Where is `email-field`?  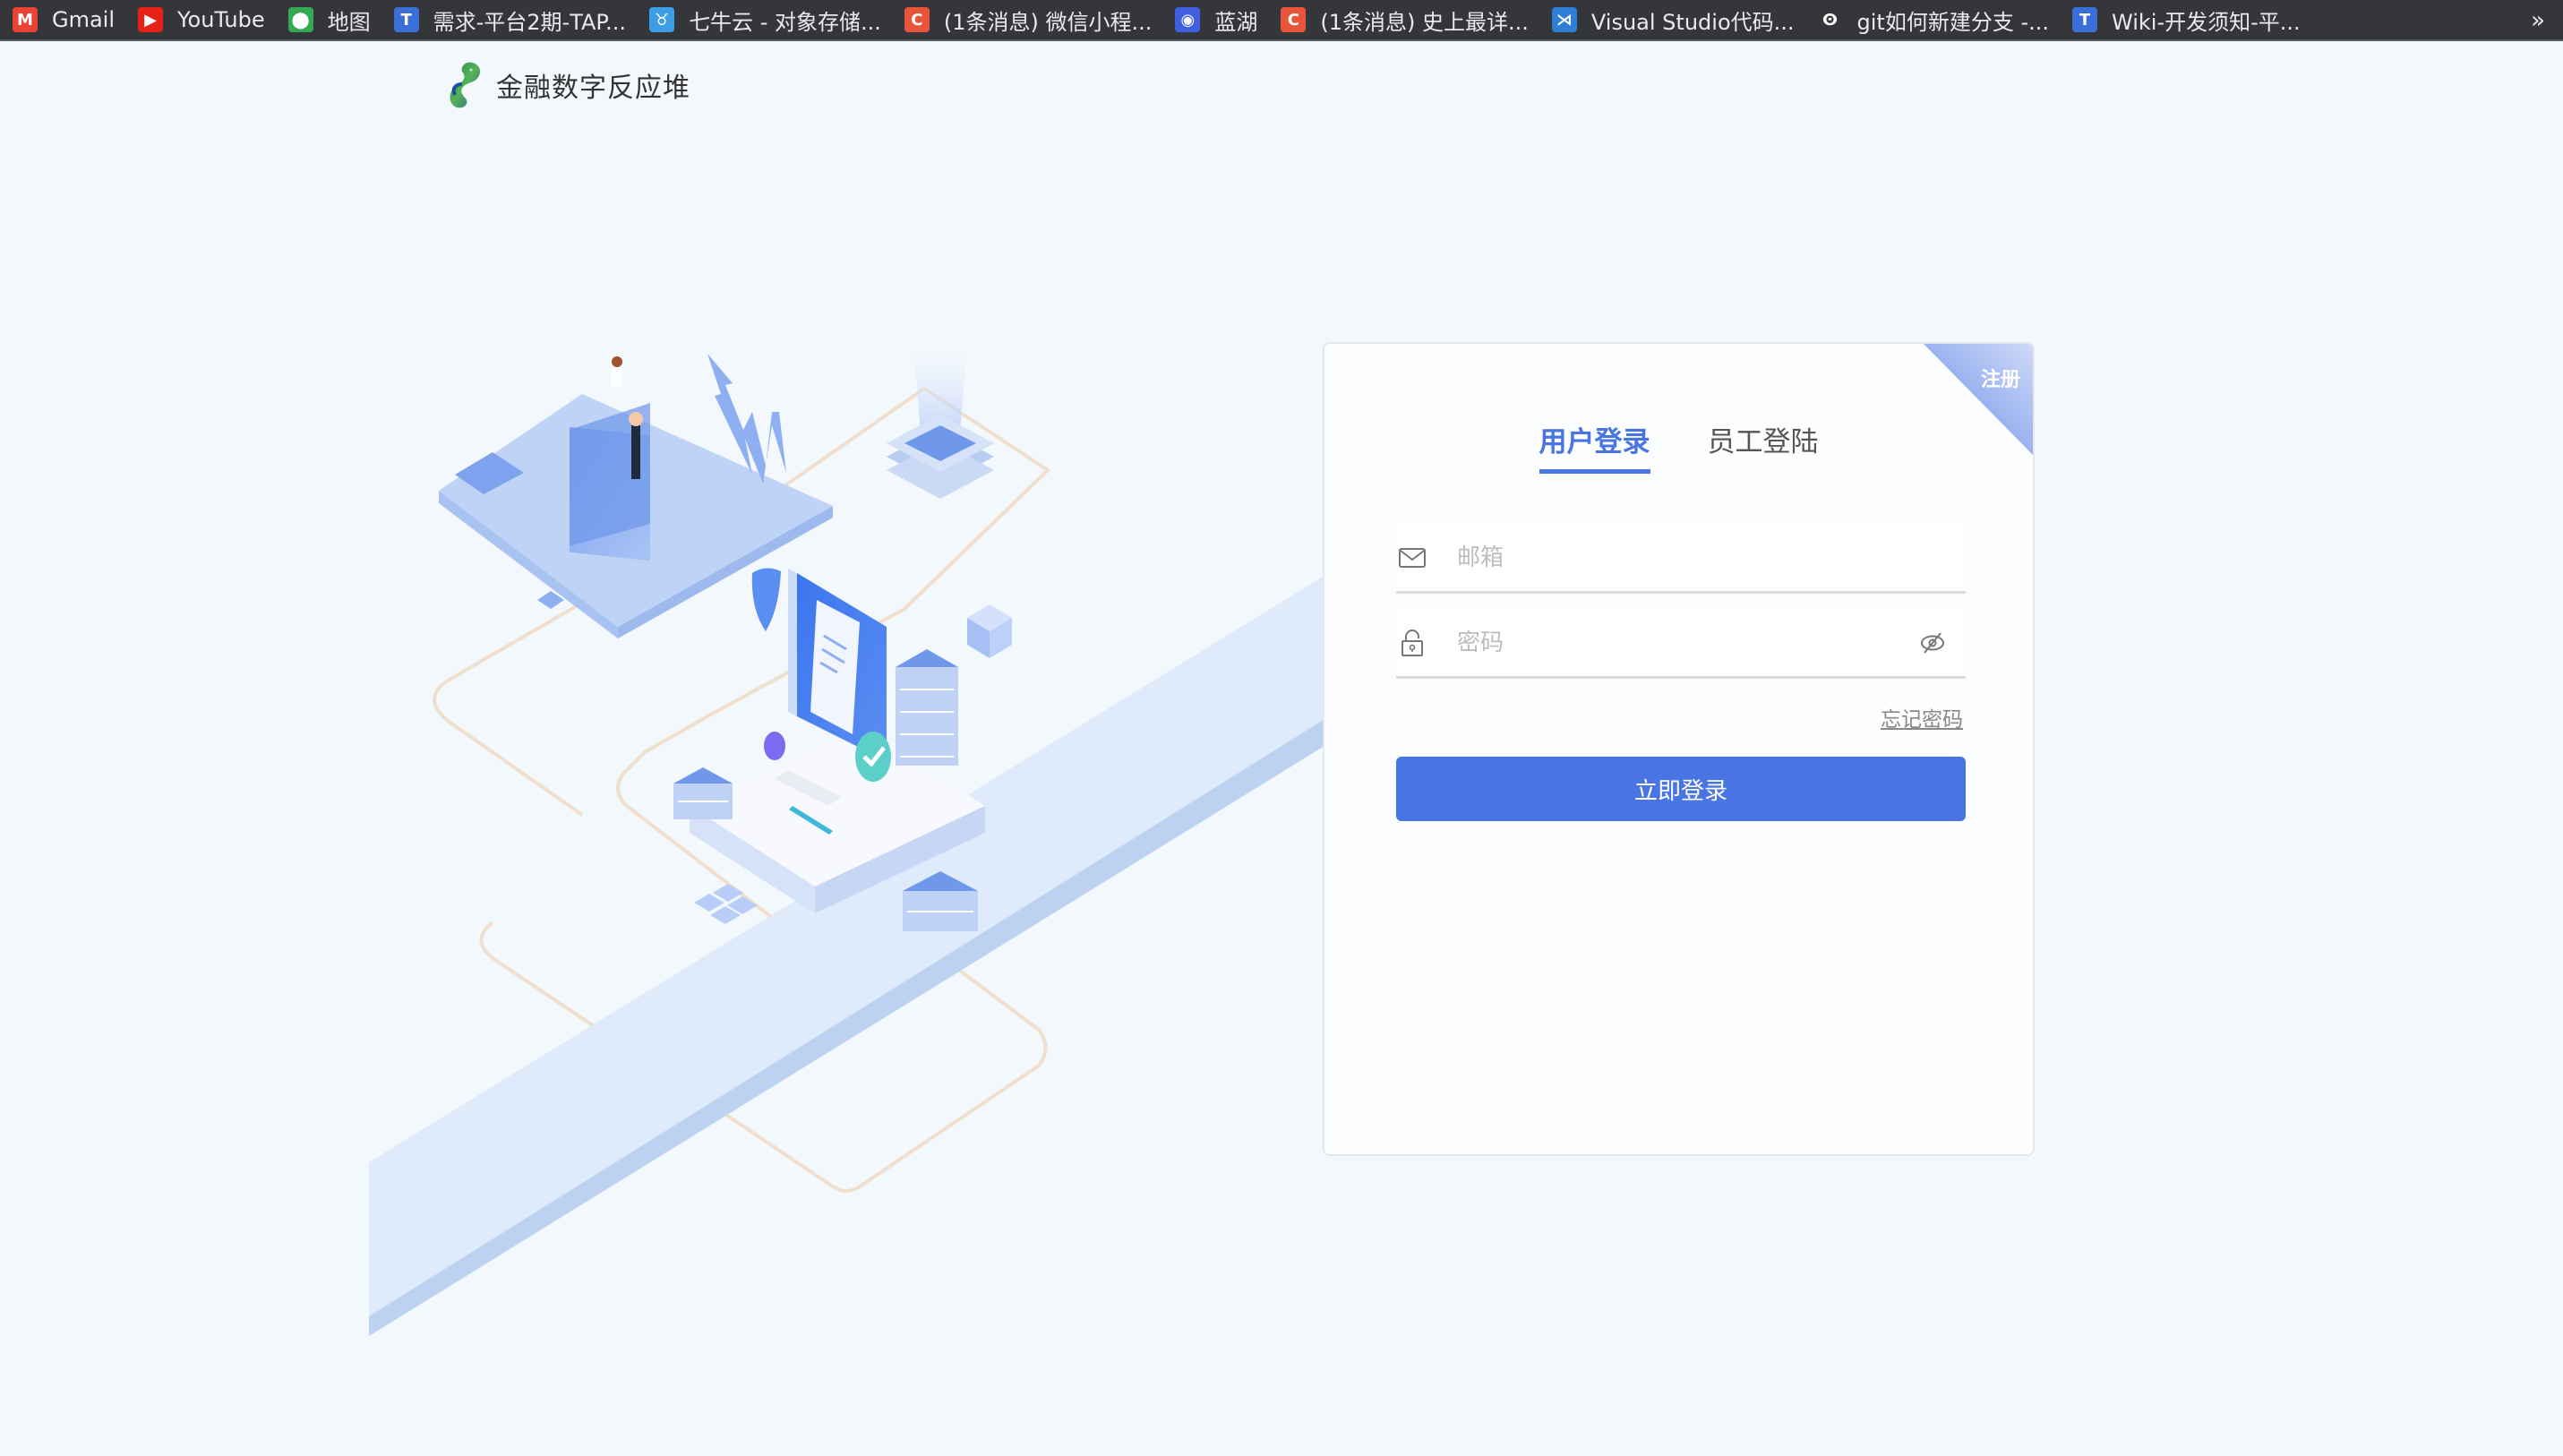
email-field is located at coordinates (1681, 559).